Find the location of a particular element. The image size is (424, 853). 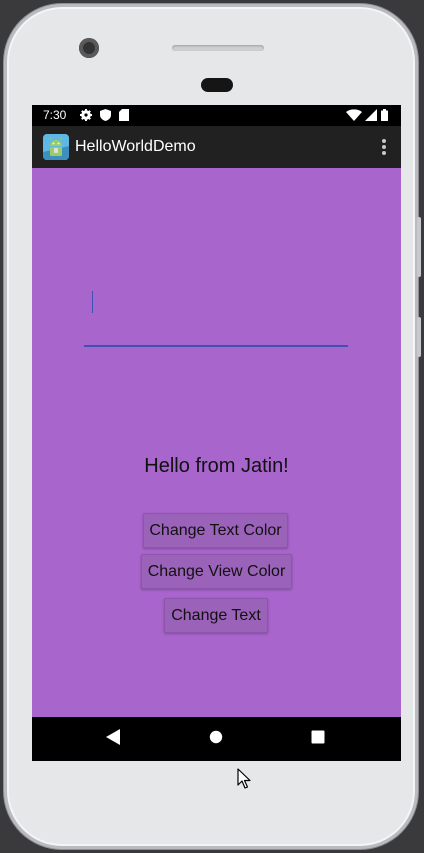

back-icon is located at coordinates (113, 737).